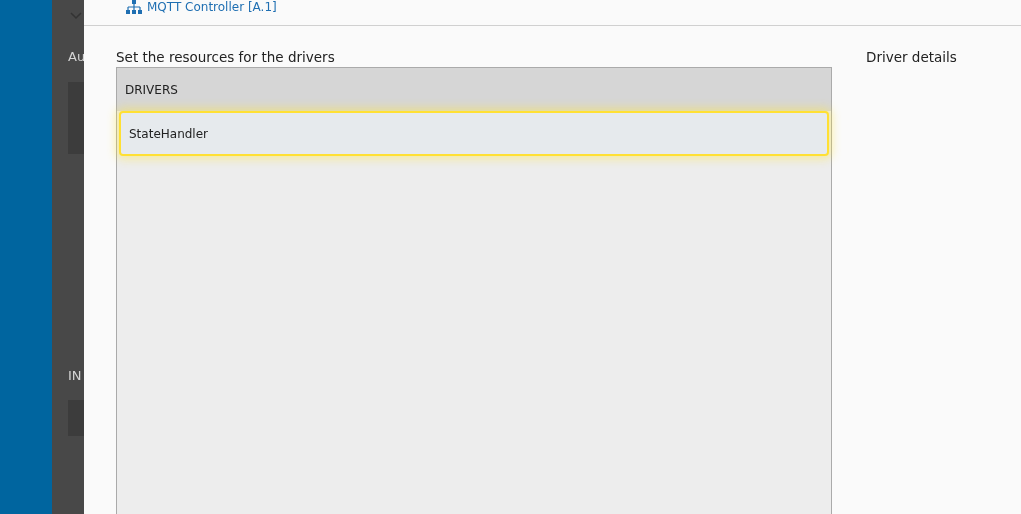  What do you see at coordinates (911, 57) in the screenshot?
I see `details-heading: Driver details` at bounding box center [911, 57].